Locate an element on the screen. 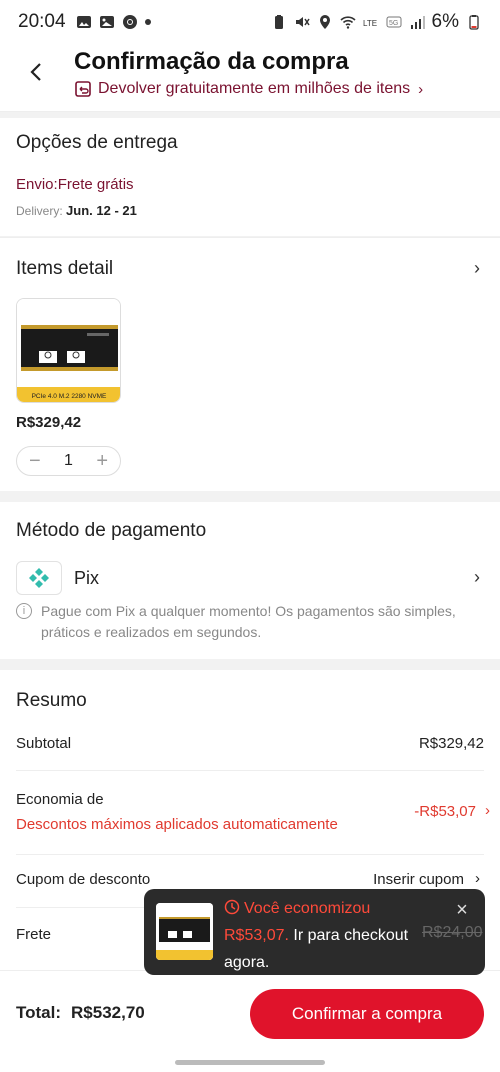  volte-icon: LTE is located at coordinates (370, 23).